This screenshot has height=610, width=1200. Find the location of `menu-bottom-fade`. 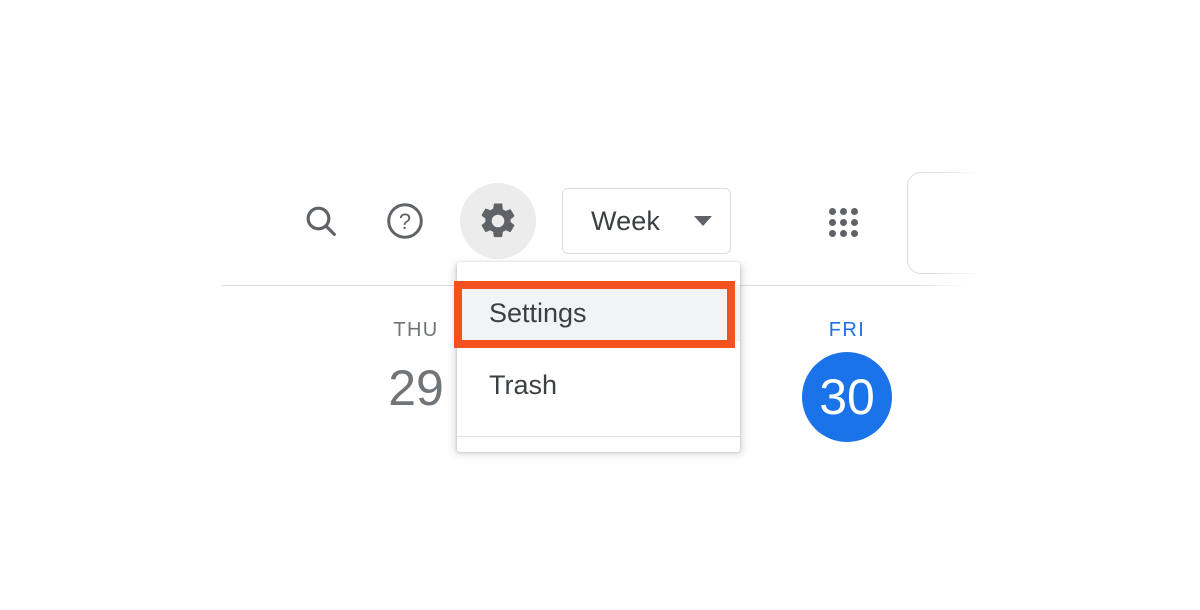

menu-bottom-fade is located at coordinates (600, 468).